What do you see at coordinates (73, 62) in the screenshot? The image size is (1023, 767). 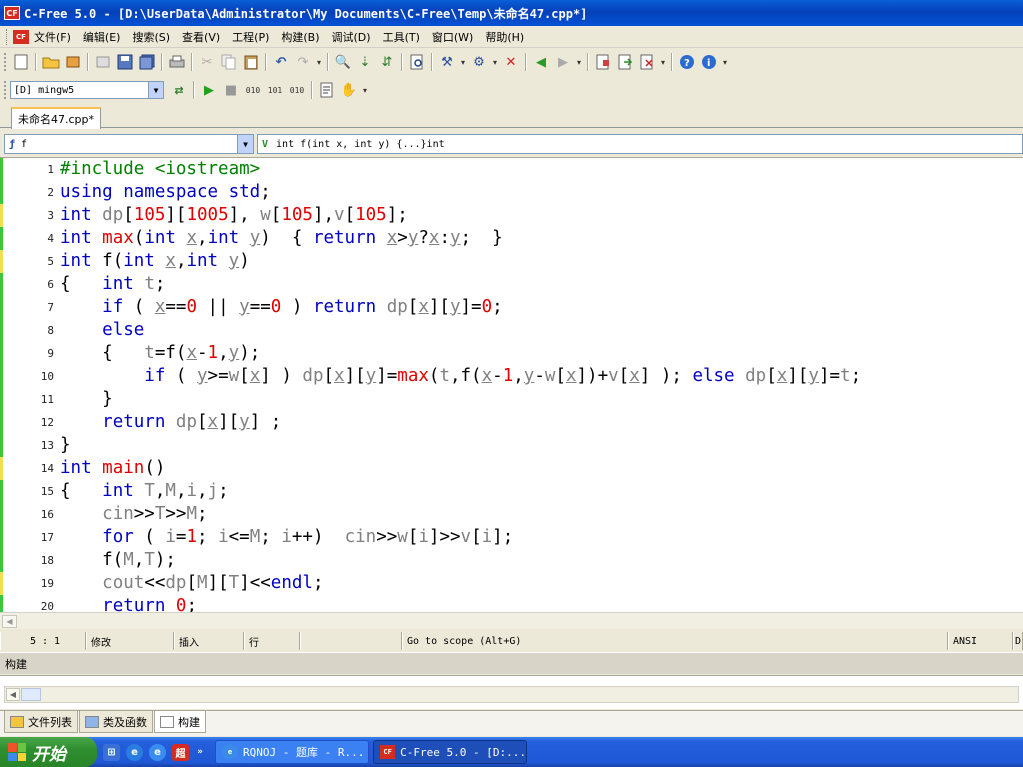 I see `open-project-icon` at bounding box center [73, 62].